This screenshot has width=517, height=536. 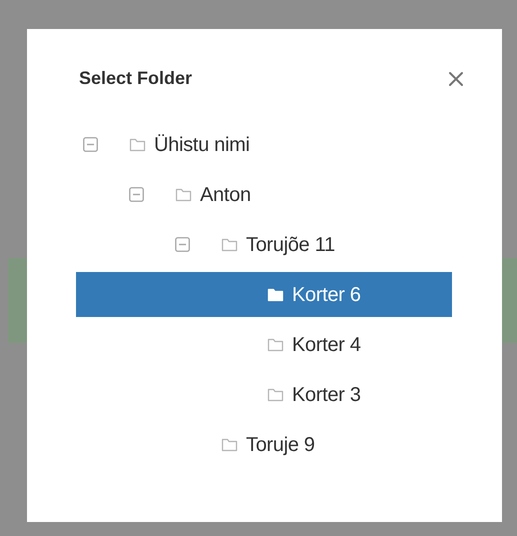 What do you see at coordinates (280, 445) in the screenshot?
I see `folder-label: Toruje 9` at bounding box center [280, 445].